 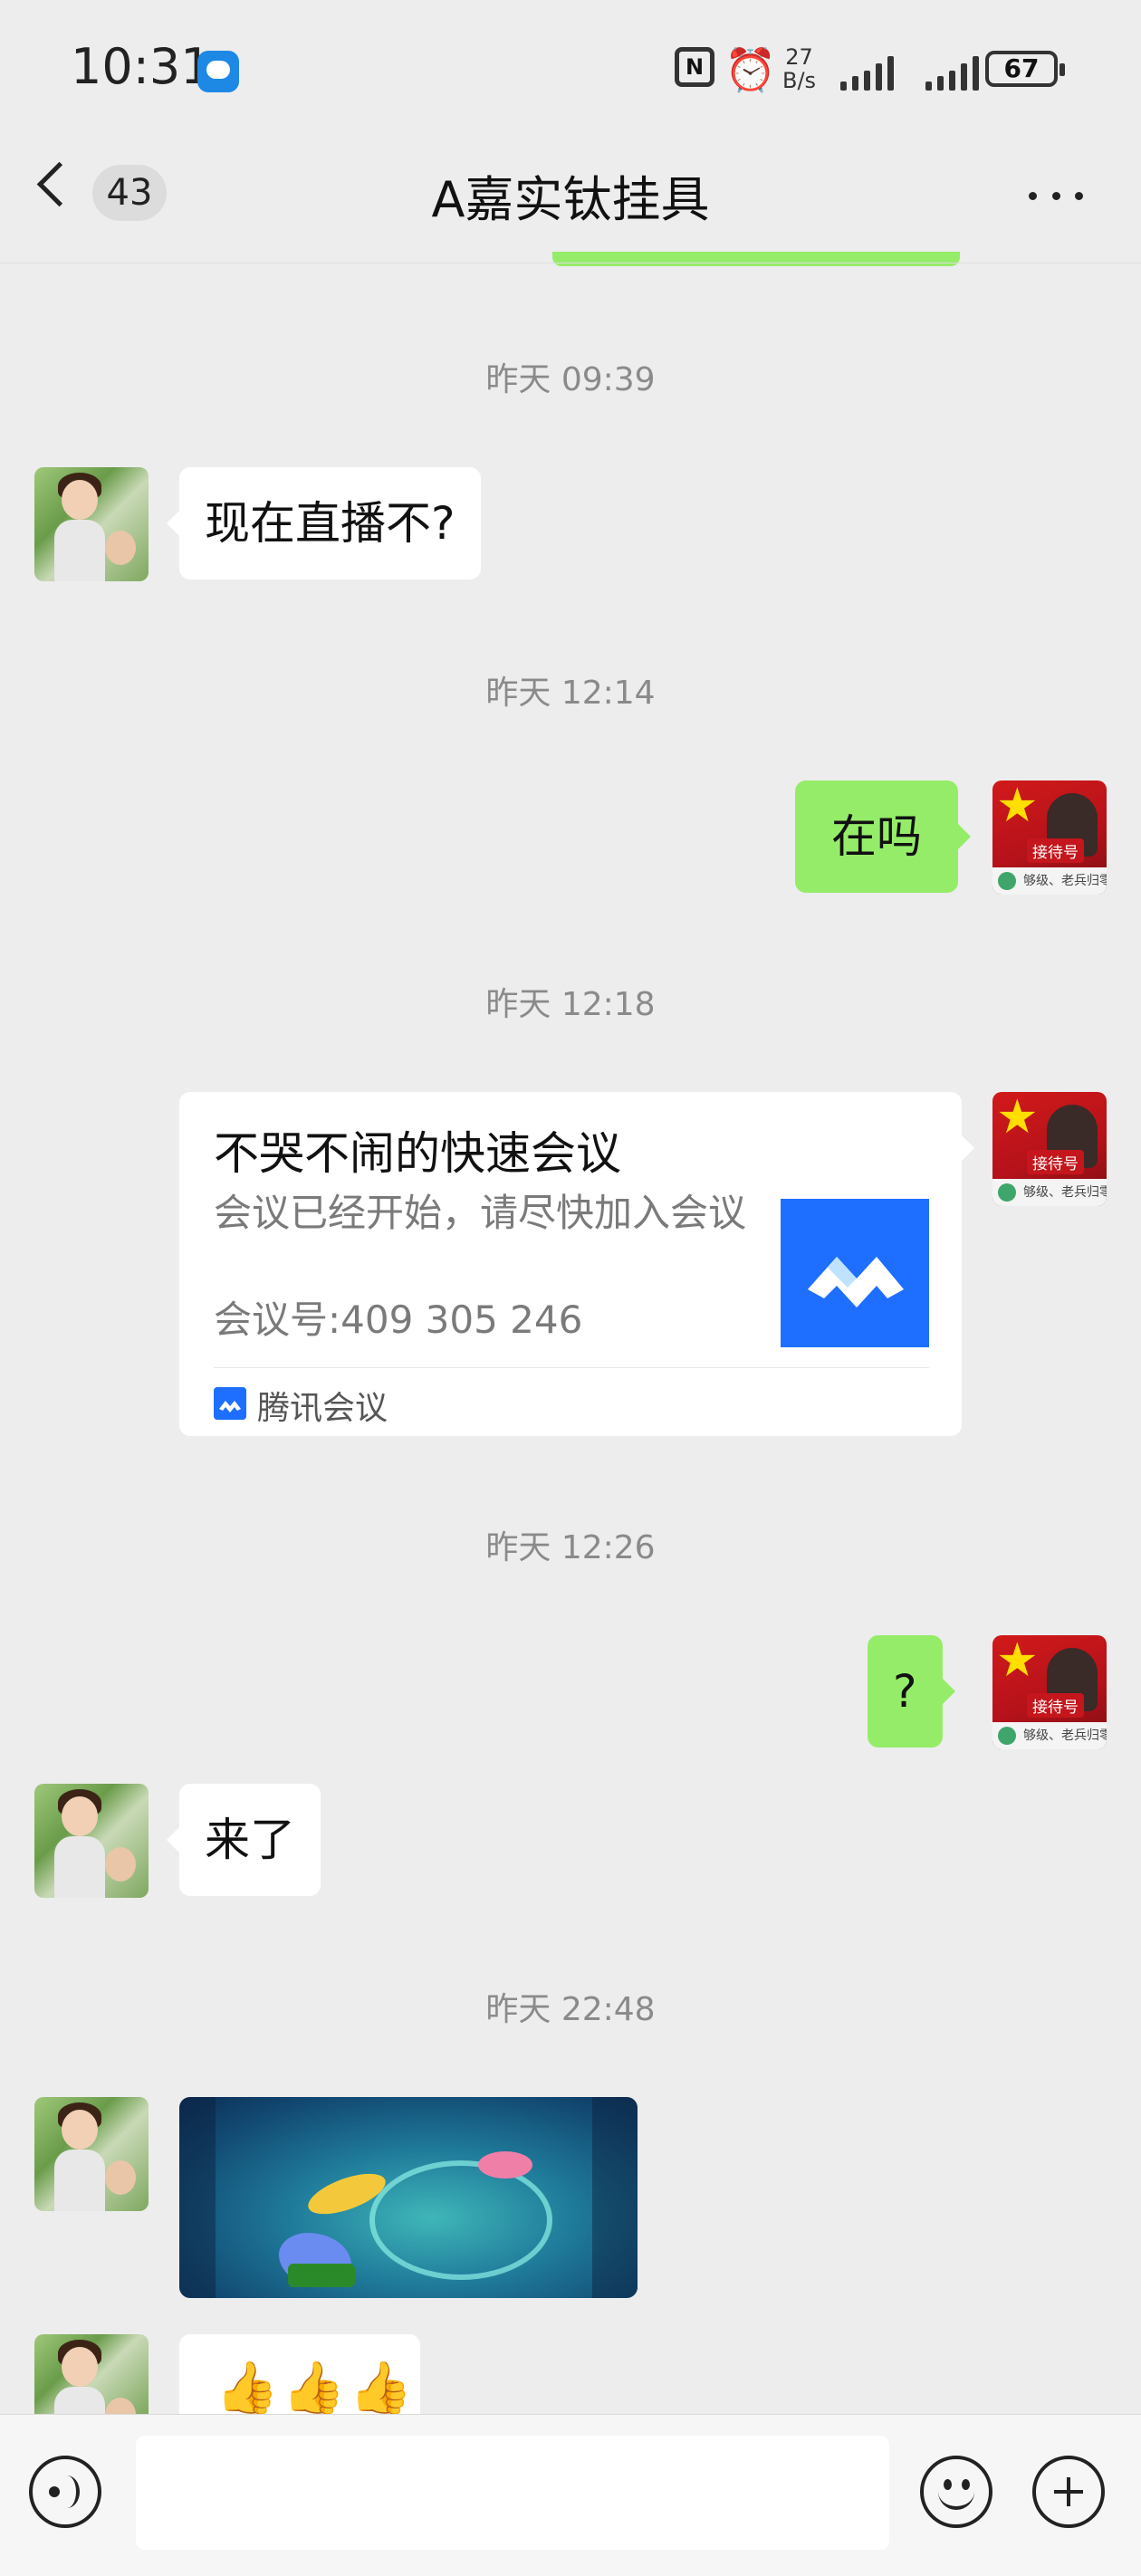 I want to click on message-notification-icon, so click(x=218, y=71).